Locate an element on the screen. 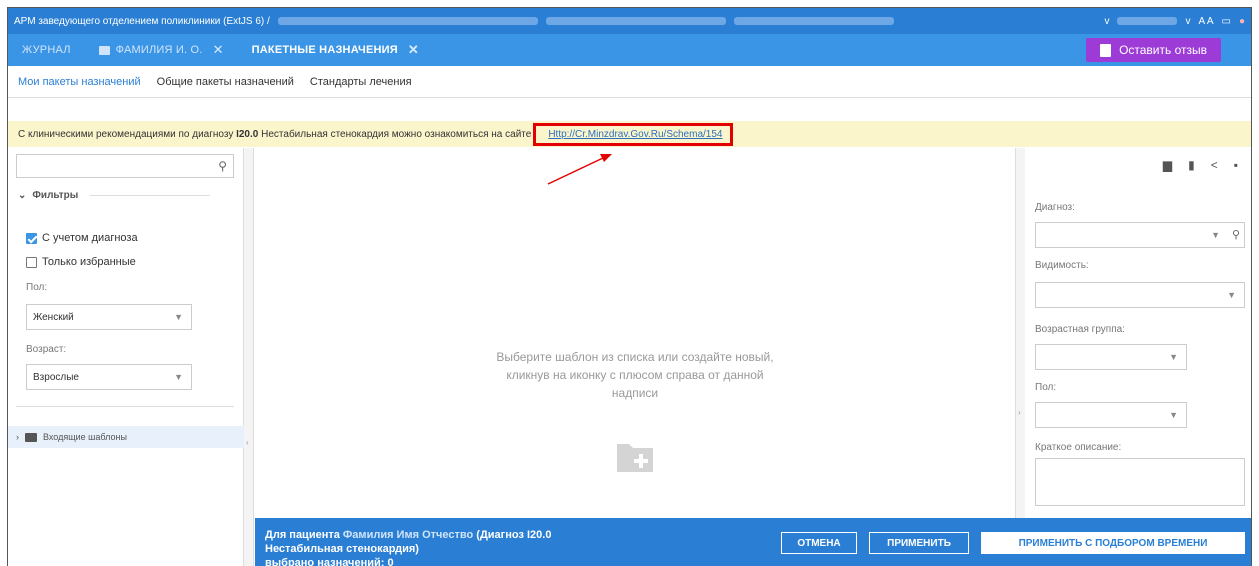 The height and width of the screenshot is (566, 1259). tree-item-label: Входящие шаблоны is located at coordinates (85, 437).